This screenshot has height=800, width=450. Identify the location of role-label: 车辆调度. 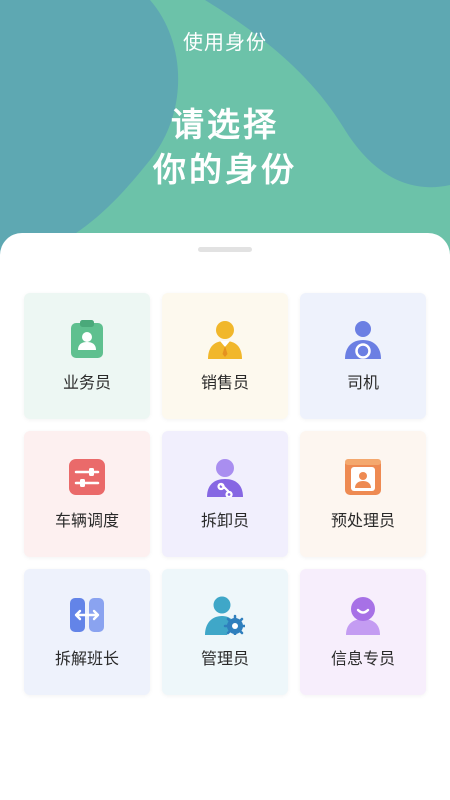
(86, 520).